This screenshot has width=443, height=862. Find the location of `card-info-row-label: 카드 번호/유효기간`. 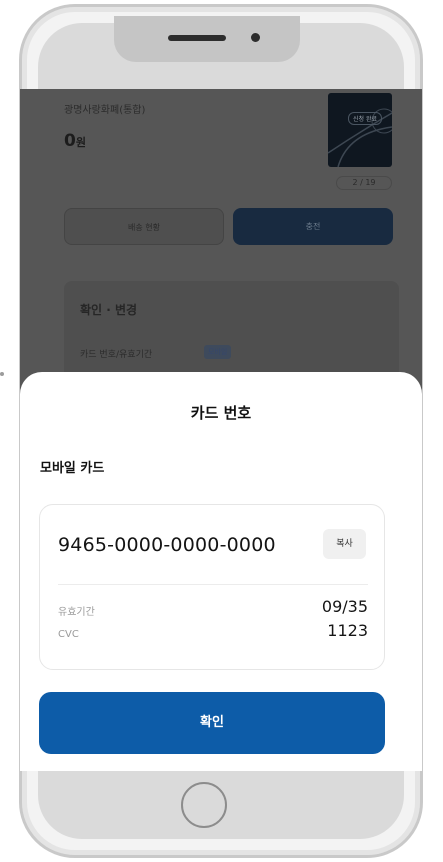

card-info-row-label: 카드 번호/유효기간 is located at coordinates (116, 353).